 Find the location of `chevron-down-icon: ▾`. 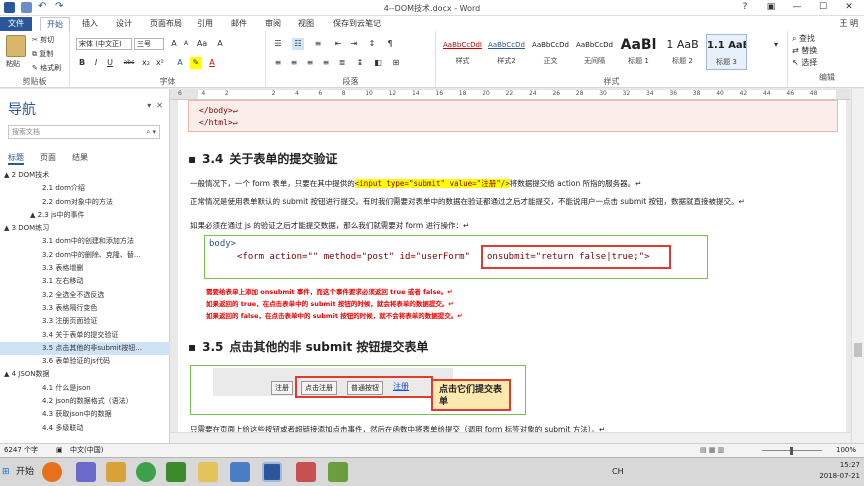

chevron-down-icon: ▾ is located at coordinates (149, 105).